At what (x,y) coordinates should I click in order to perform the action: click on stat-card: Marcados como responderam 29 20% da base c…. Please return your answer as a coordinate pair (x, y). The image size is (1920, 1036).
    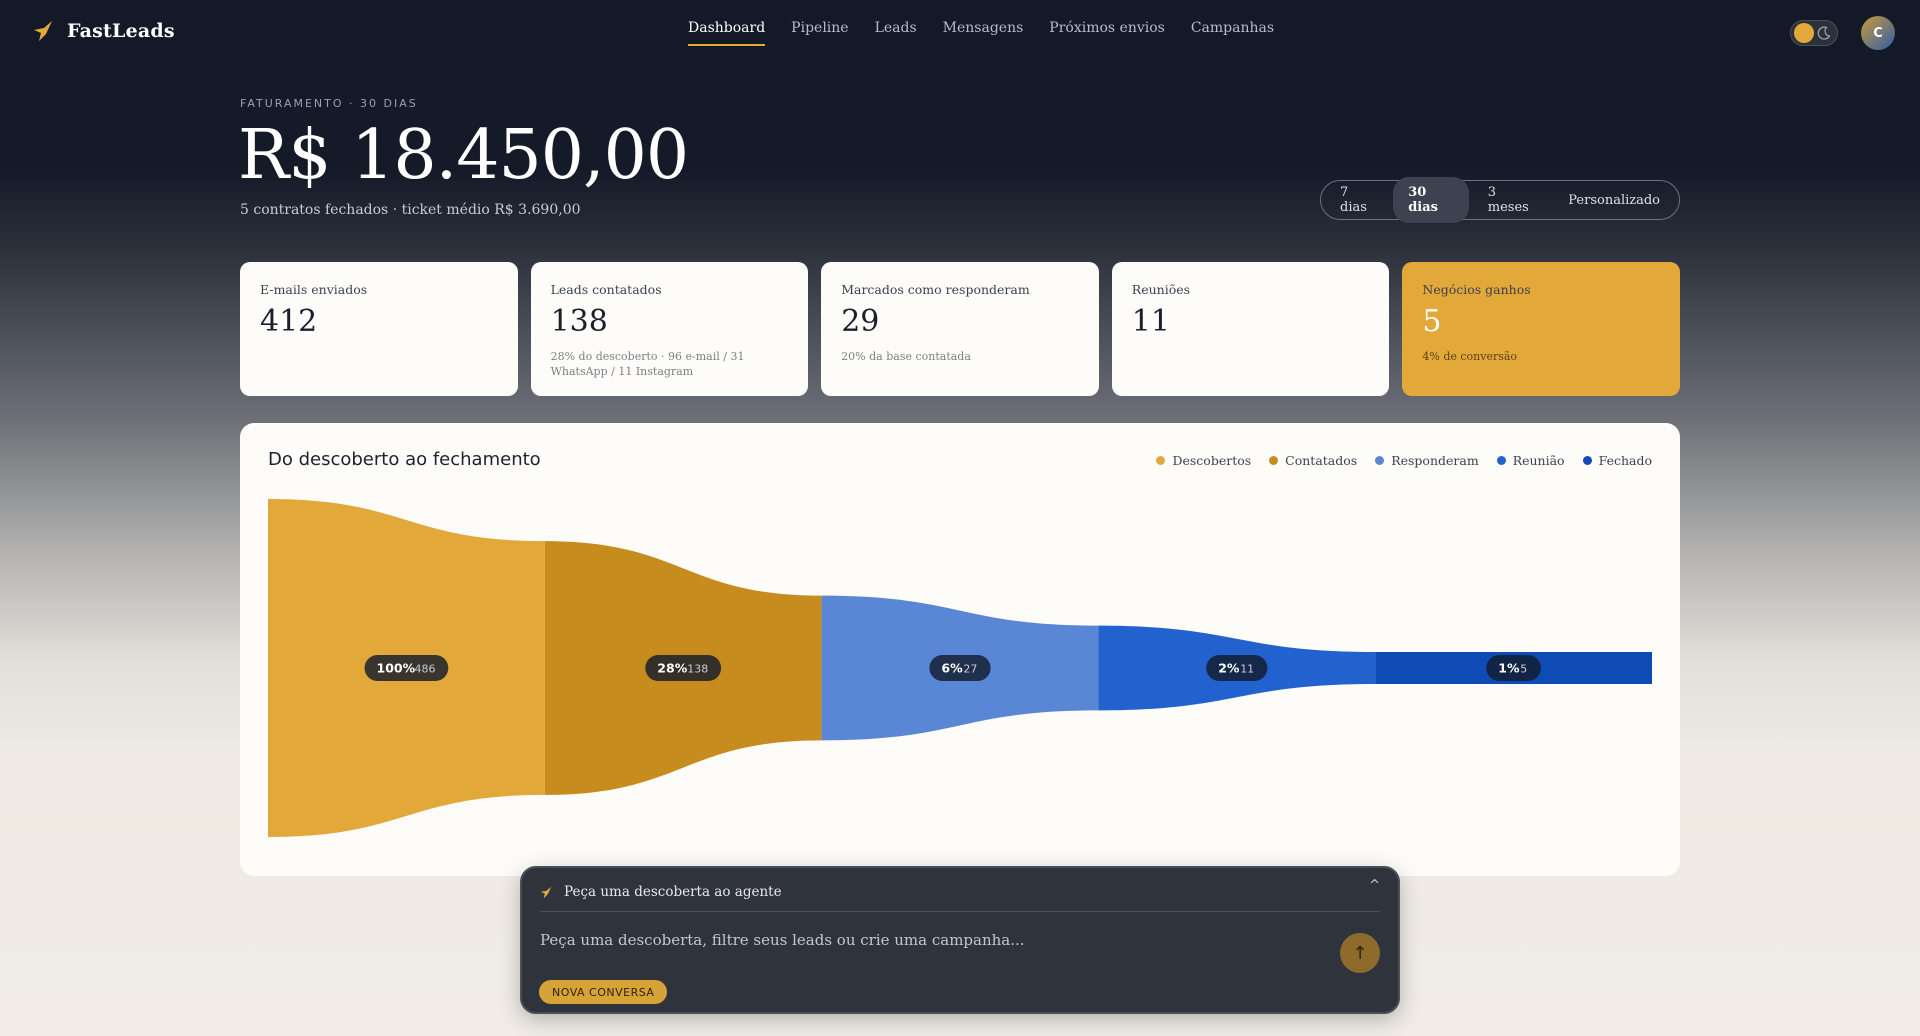
    Looking at the image, I should click on (960, 329).